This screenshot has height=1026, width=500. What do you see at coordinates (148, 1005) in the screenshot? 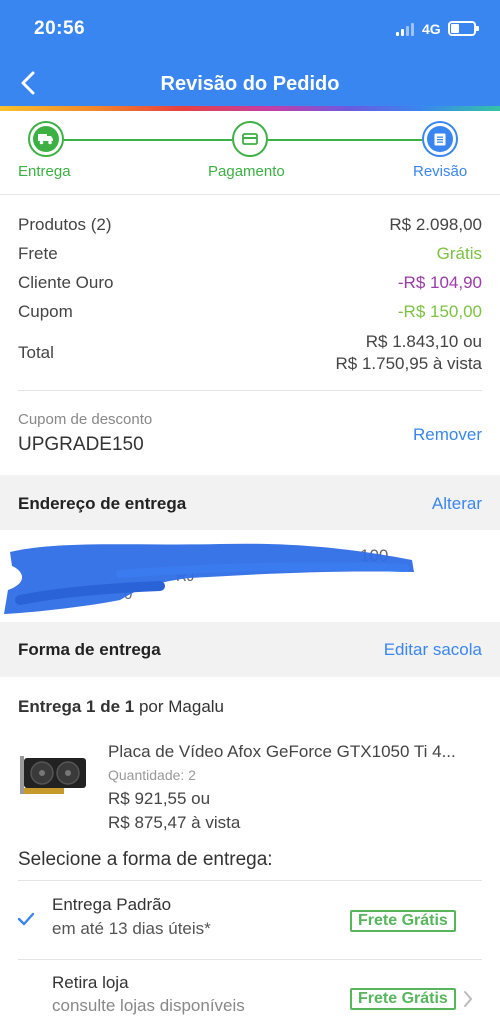
I see `option-detail: consulte lojas disponíveis` at bounding box center [148, 1005].